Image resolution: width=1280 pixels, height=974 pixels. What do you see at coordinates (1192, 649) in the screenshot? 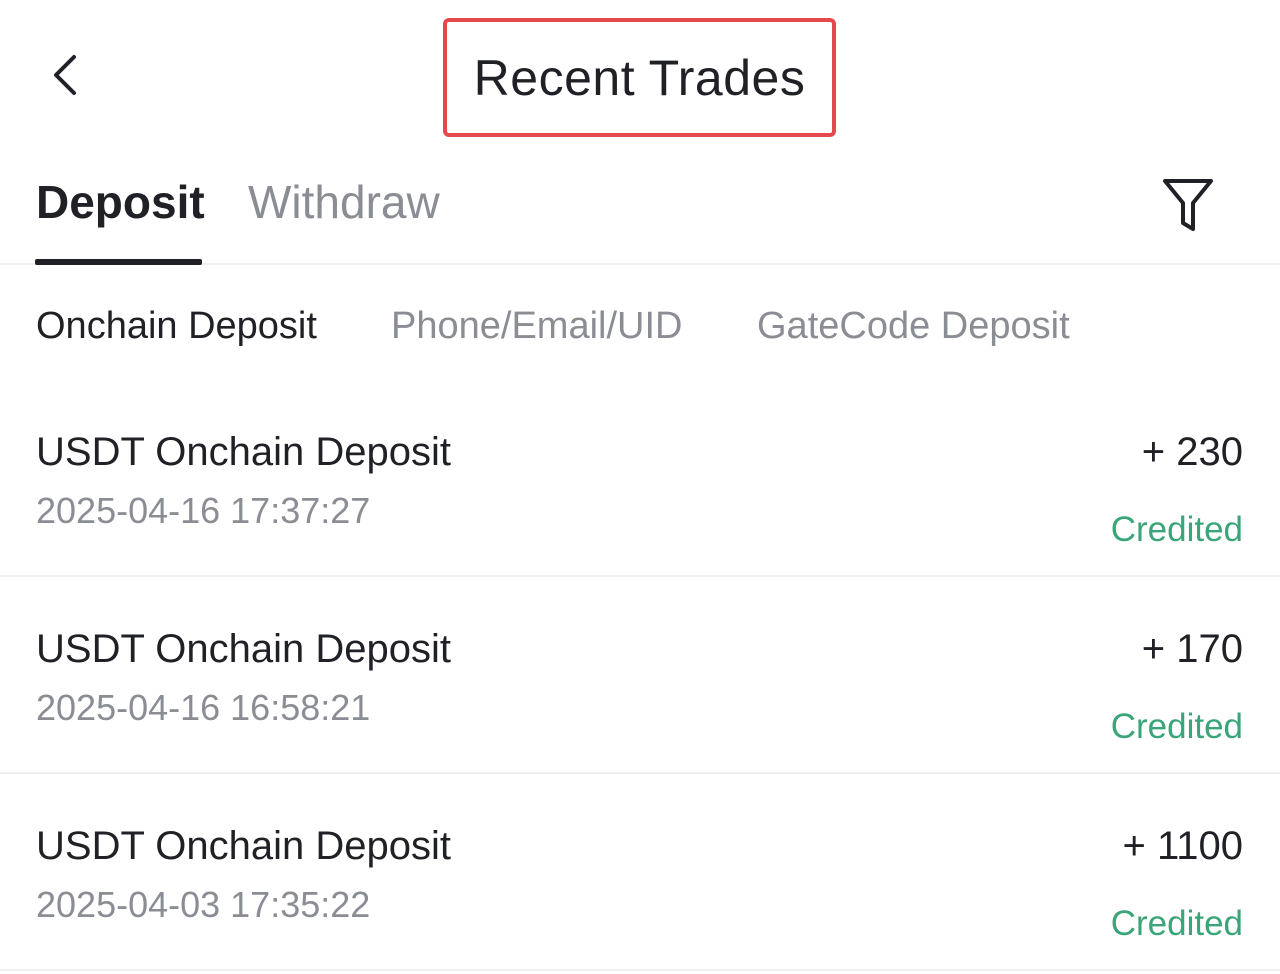
I see `record-amount: + 170` at bounding box center [1192, 649].